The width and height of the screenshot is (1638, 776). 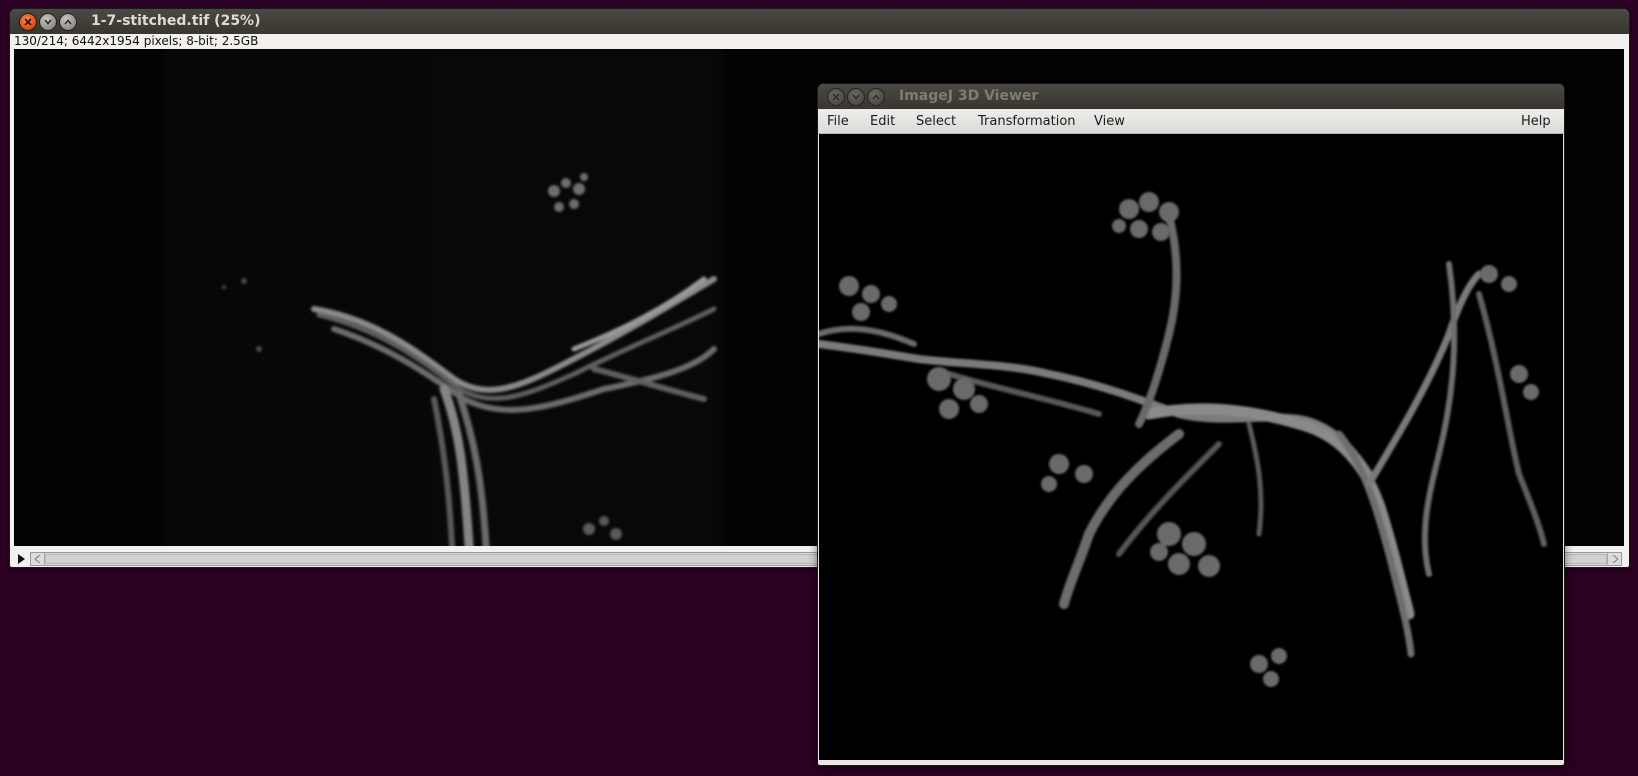 What do you see at coordinates (1027, 121) in the screenshot?
I see `menu-transformation: Transformation` at bounding box center [1027, 121].